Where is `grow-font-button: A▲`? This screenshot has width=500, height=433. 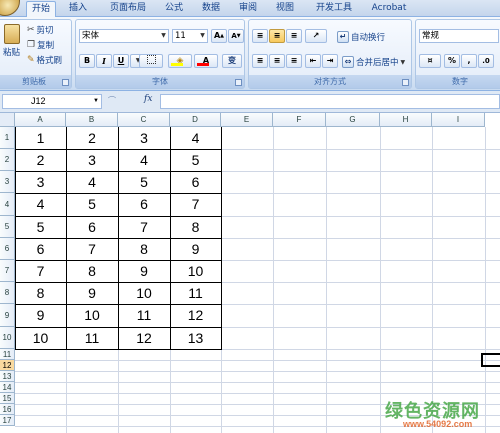 grow-font-button: A▲ is located at coordinates (219, 36).